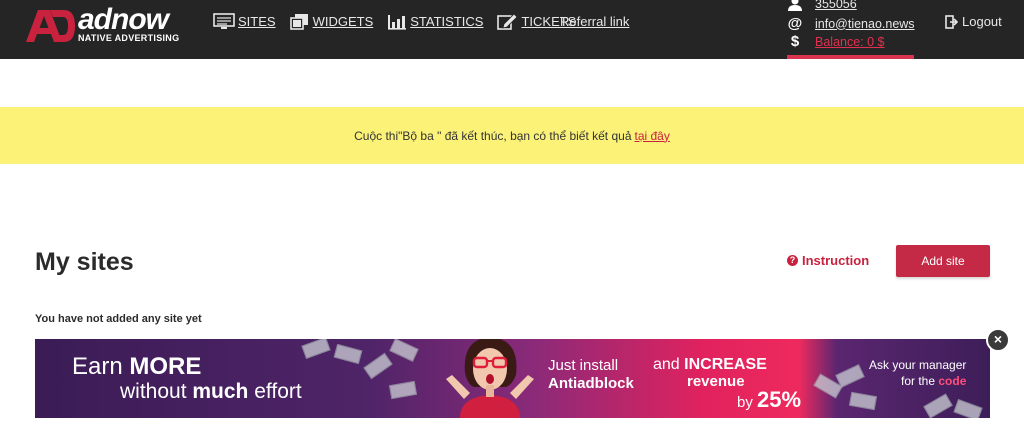 This screenshot has width=1024, height=442. Describe the element at coordinates (50, 26) in the screenshot. I see `logo-mark-icon` at that location.